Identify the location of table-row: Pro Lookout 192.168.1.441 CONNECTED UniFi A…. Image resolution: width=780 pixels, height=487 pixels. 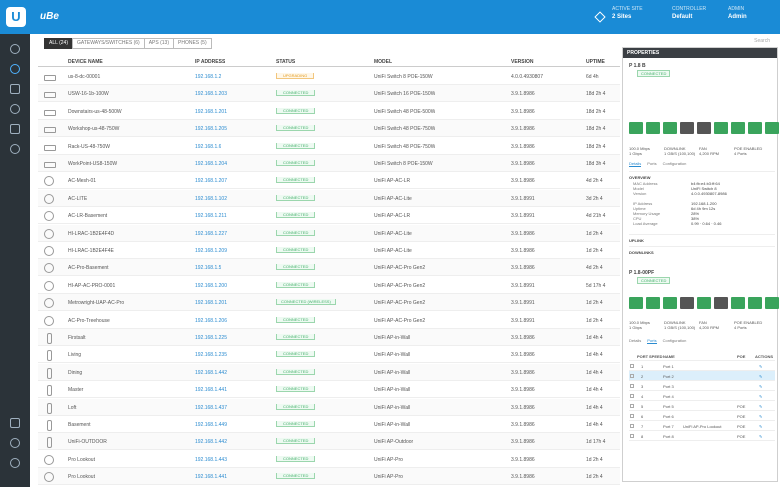
(329, 477).